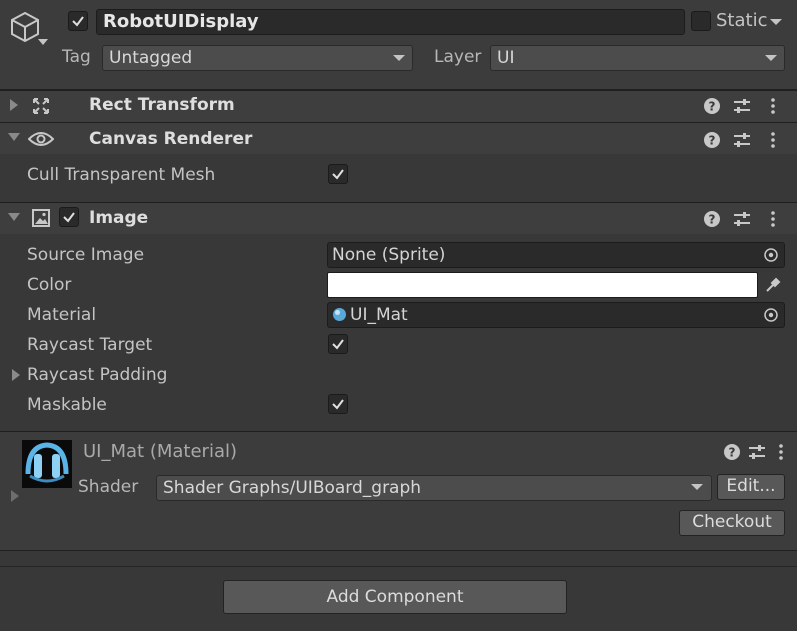 This screenshot has height=631, width=797. Describe the element at coordinates (49, 285) in the screenshot. I see `color-label: Color` at that location.